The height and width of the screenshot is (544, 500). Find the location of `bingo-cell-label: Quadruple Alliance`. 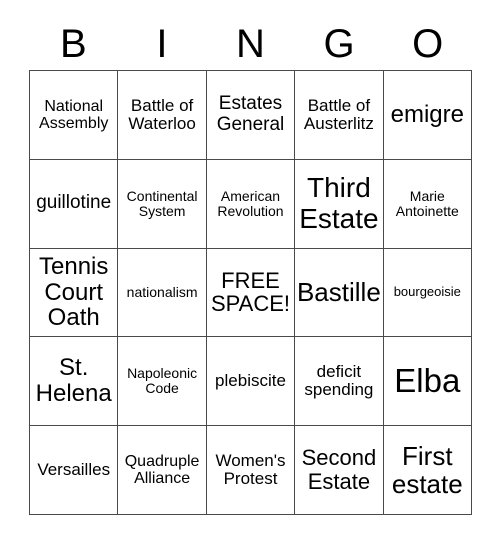

bingo-cell-label: Quadruple Alliance is located at coordinates (162, 470).